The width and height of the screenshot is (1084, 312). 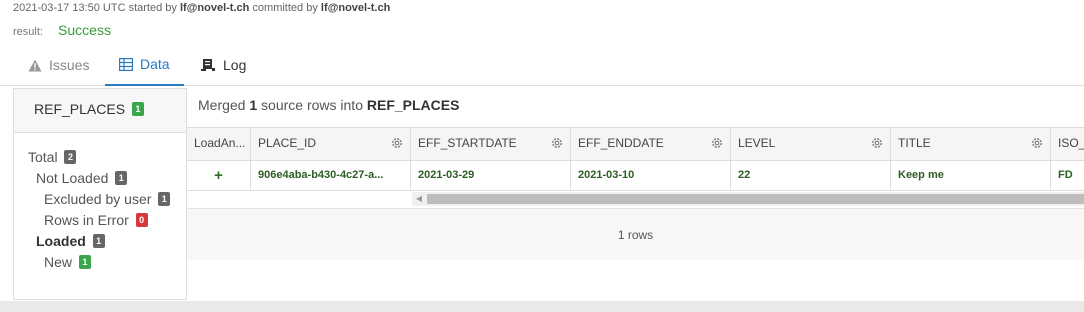 What do you see at coordinates (253, 105) in the screenshot?
I see `summary-count: 1` at bounding box center [253, 105].